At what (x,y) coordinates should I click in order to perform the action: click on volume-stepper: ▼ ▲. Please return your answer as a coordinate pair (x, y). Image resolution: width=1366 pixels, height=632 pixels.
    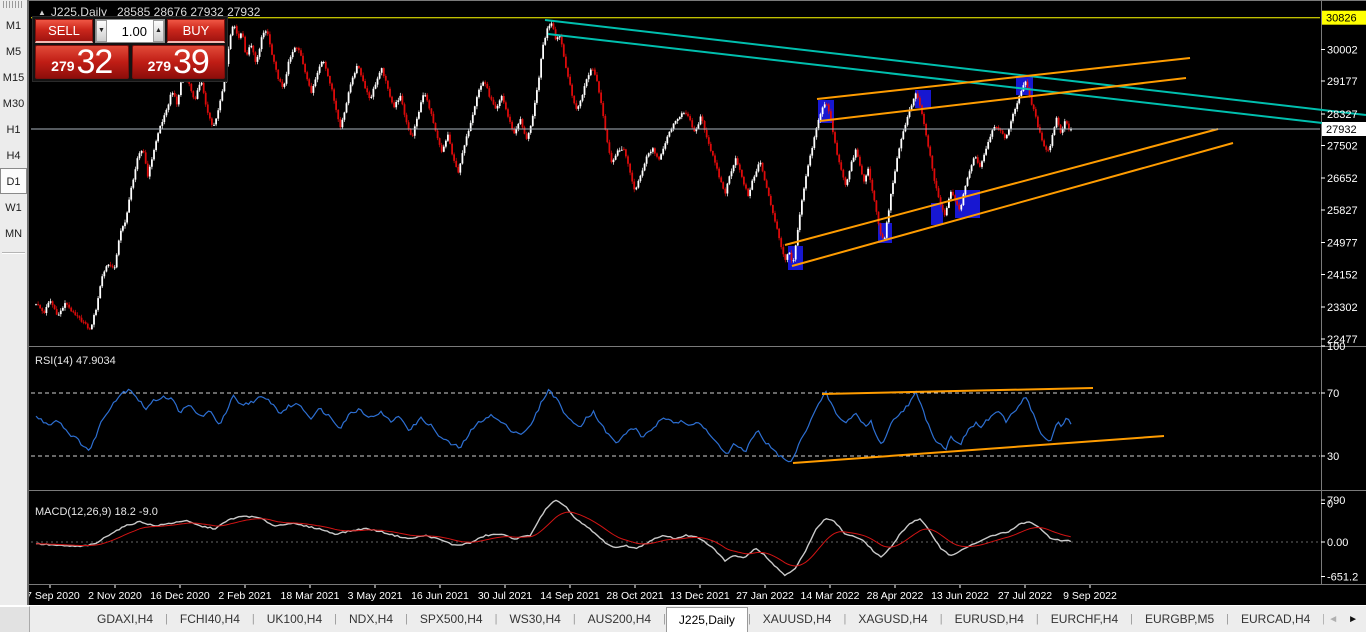
    Looking at the image, I should click on (130, 31).